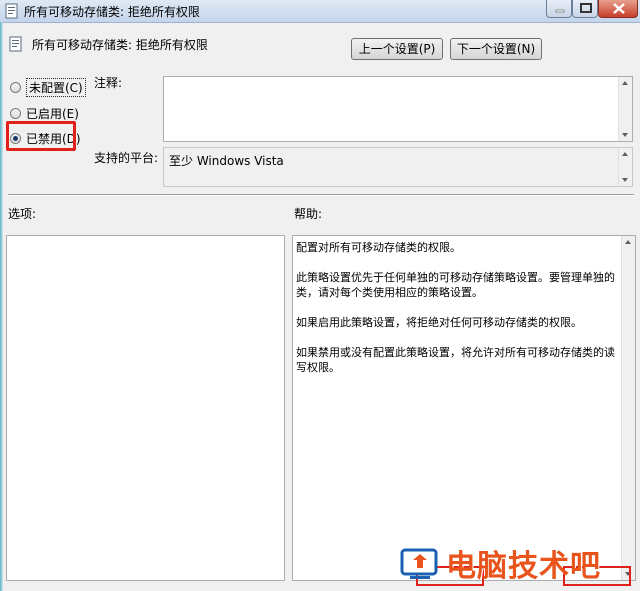 Image resolution: width=640 pixels, height=591 pixels. I want to click on highlight-annotation, so click(41, 136).